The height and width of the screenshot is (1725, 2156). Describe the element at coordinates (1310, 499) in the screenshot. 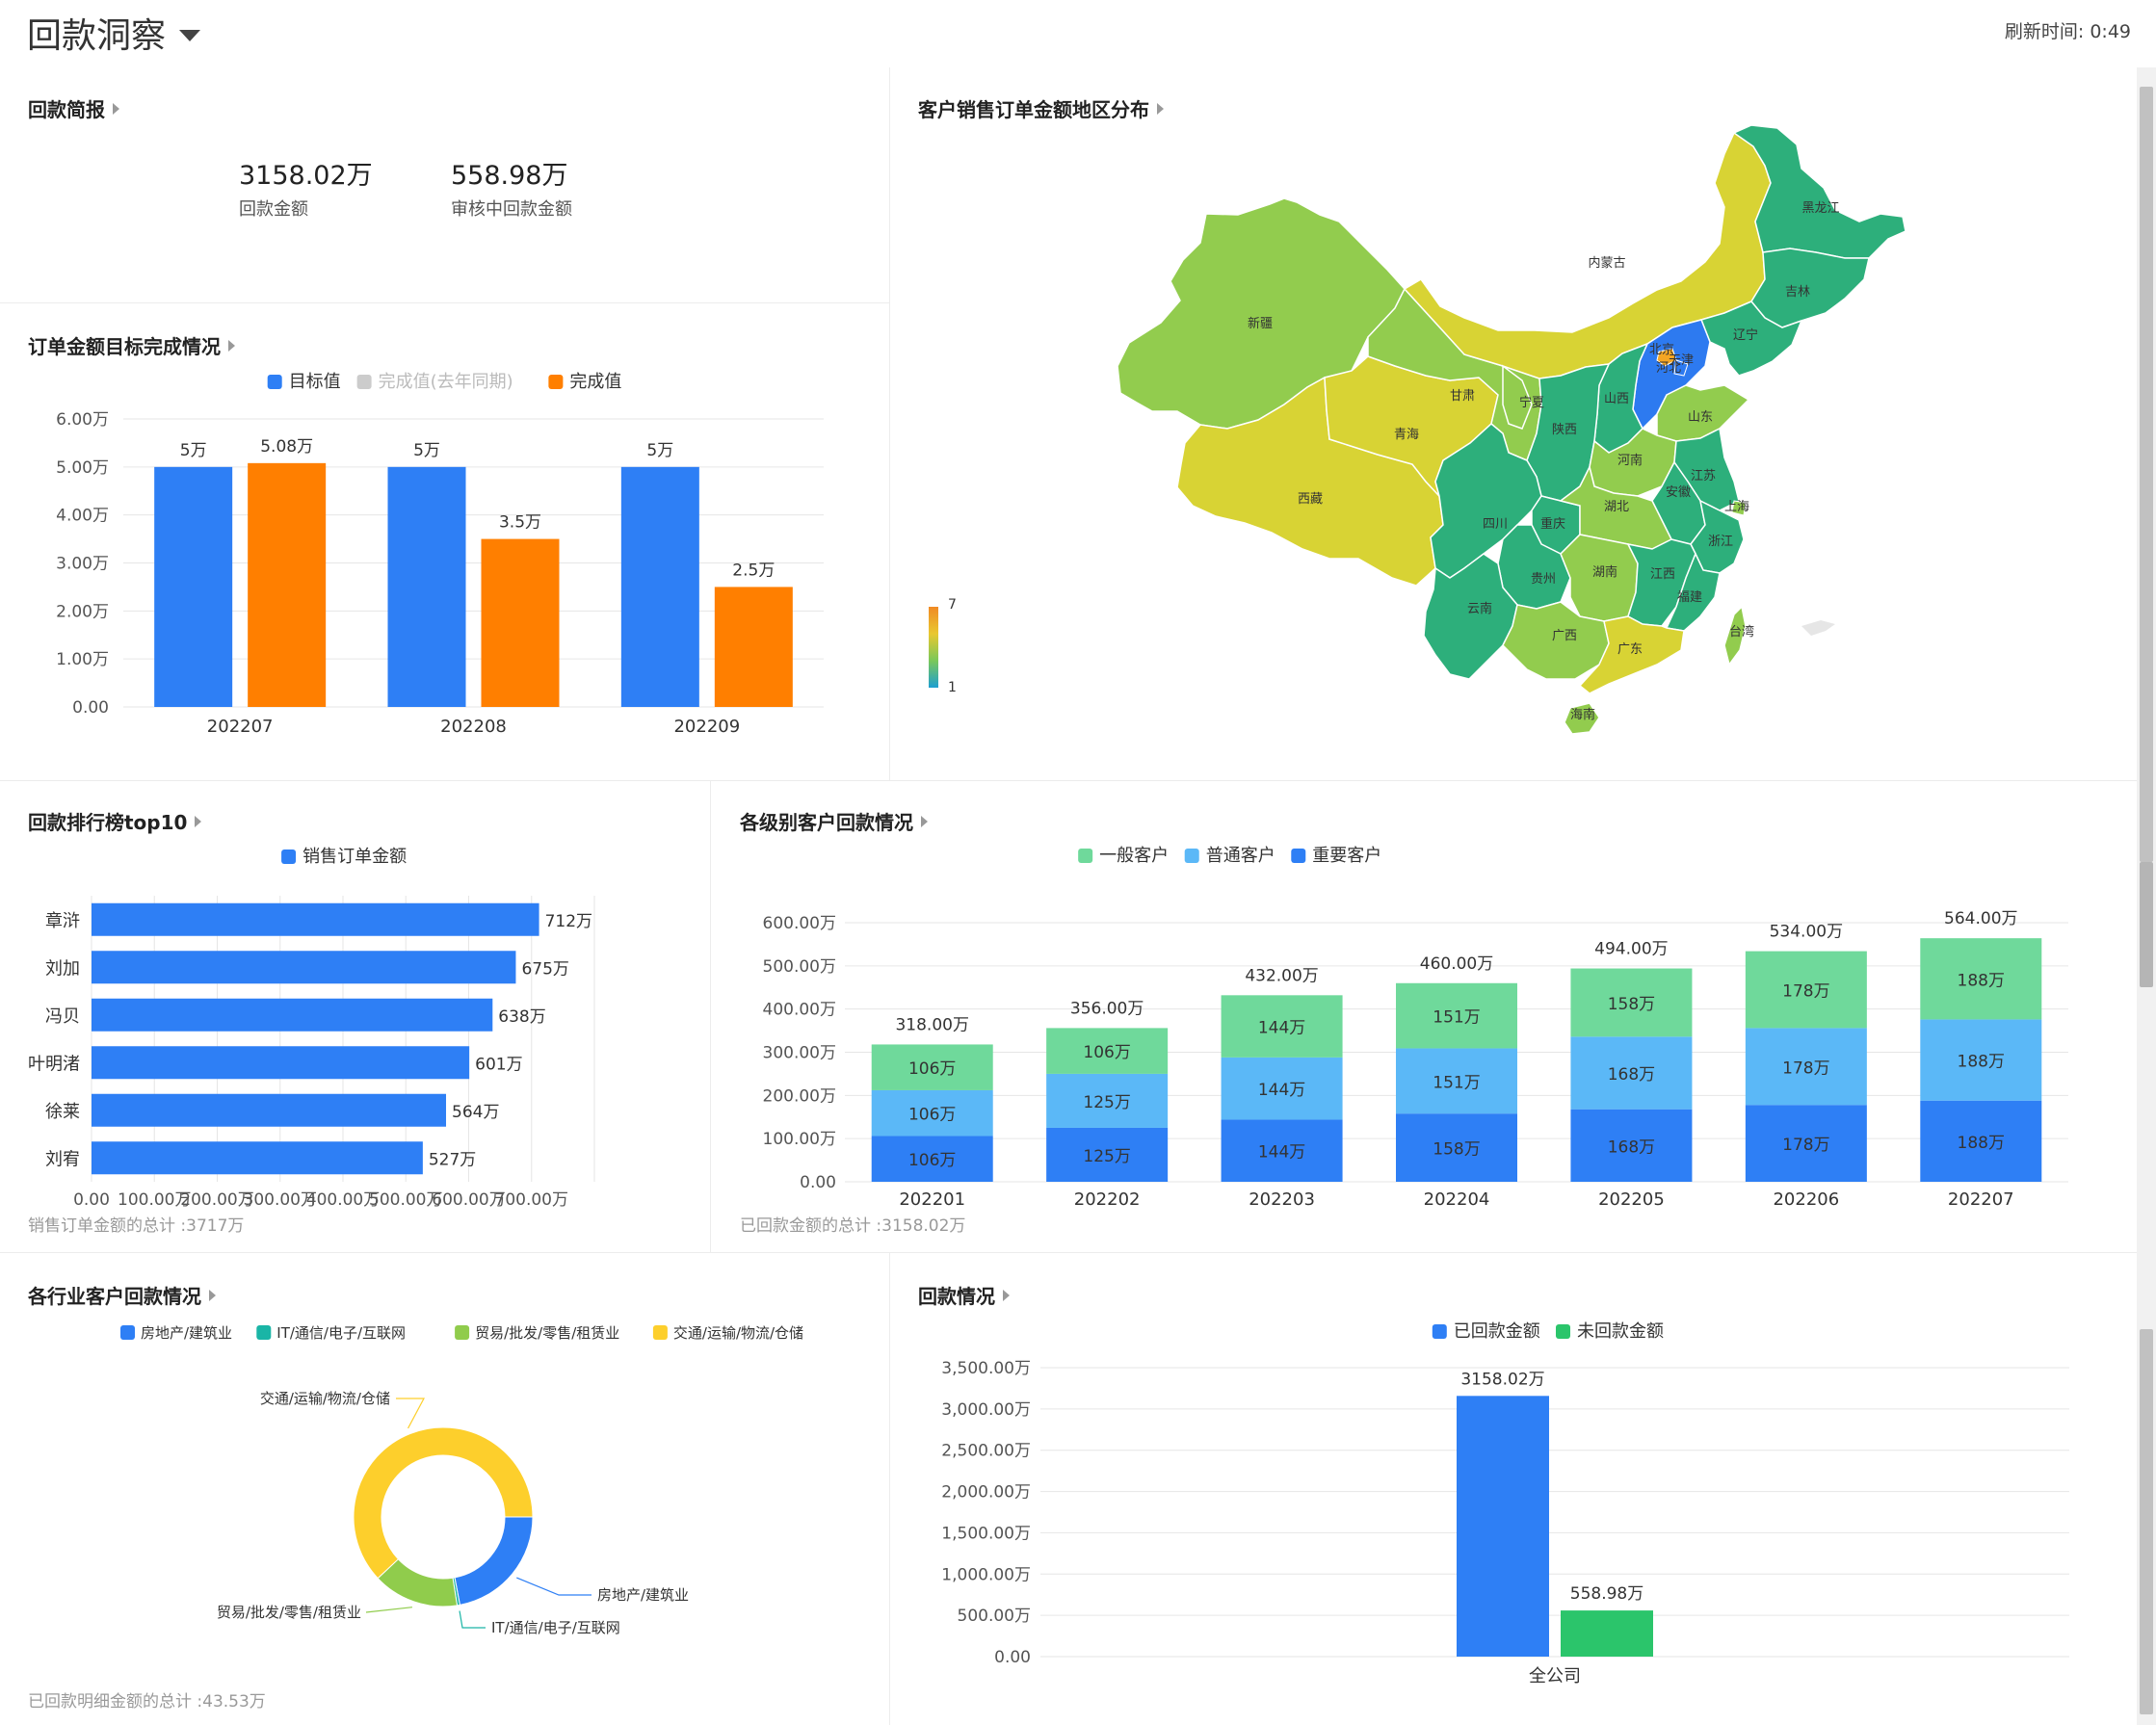

I see `map-province-label: 西藏` at that location.